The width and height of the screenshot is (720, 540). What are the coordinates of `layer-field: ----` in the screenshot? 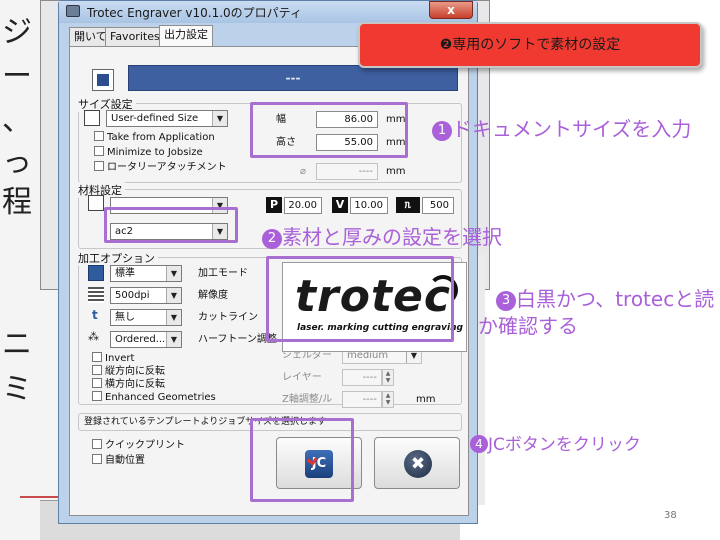 It's located at (362, 377).